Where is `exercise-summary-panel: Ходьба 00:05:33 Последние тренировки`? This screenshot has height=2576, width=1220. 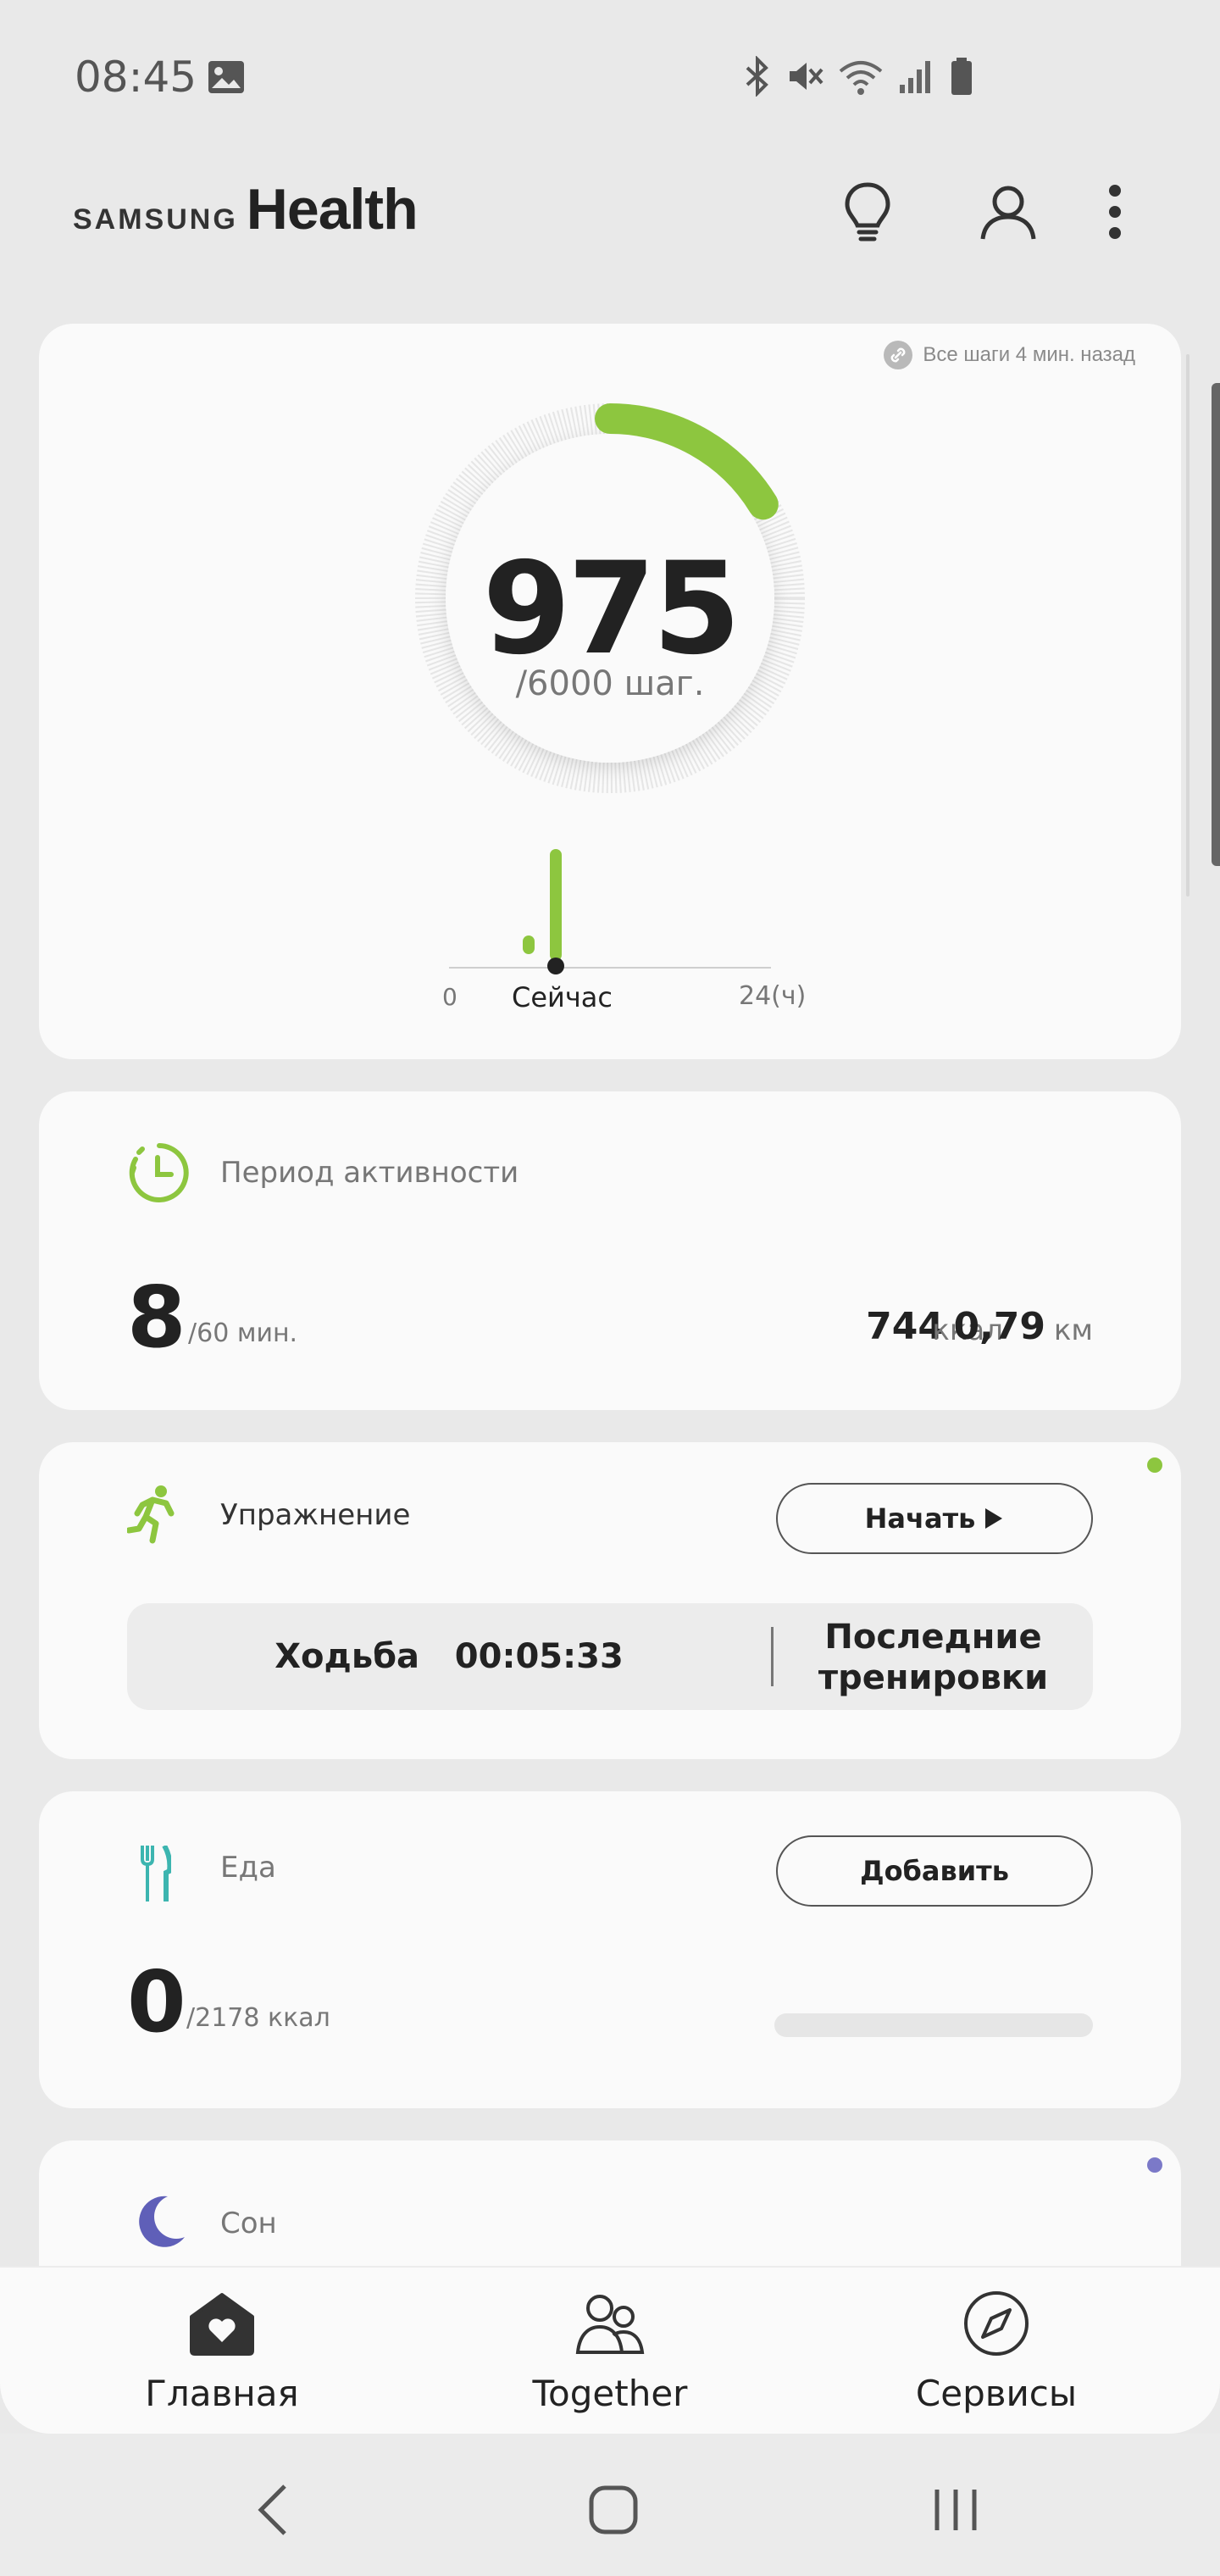 exercise-summary-panel: Ходьба 00:05:33 Последние тренировки is located at coordinates (610, 1656).